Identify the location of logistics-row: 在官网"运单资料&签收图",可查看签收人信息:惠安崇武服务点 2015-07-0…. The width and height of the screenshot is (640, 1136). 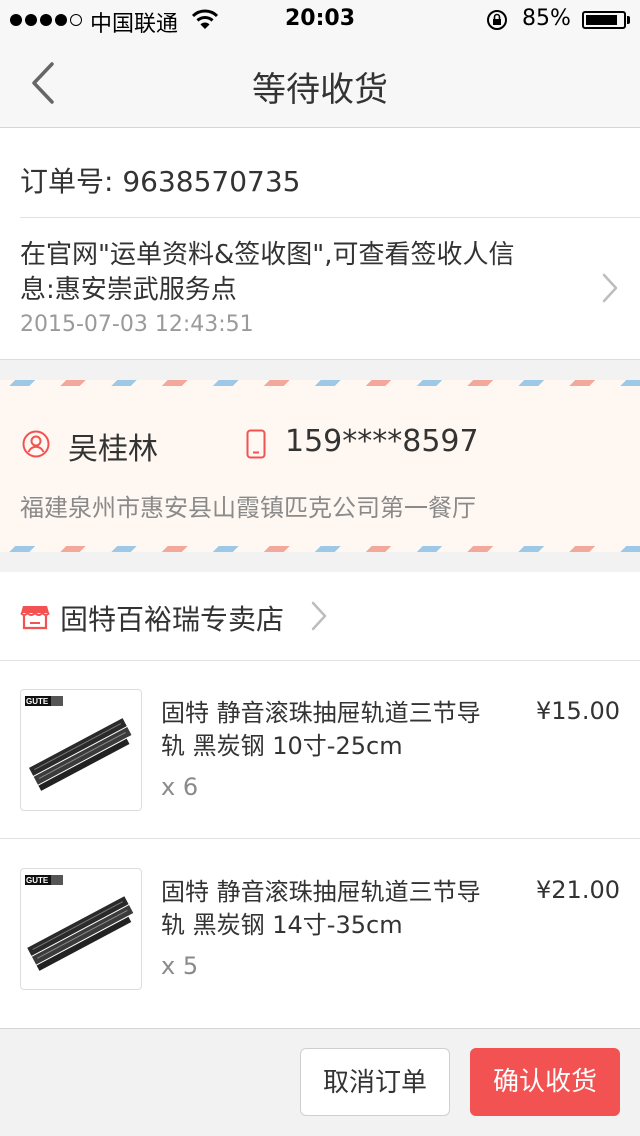
(320, 288).